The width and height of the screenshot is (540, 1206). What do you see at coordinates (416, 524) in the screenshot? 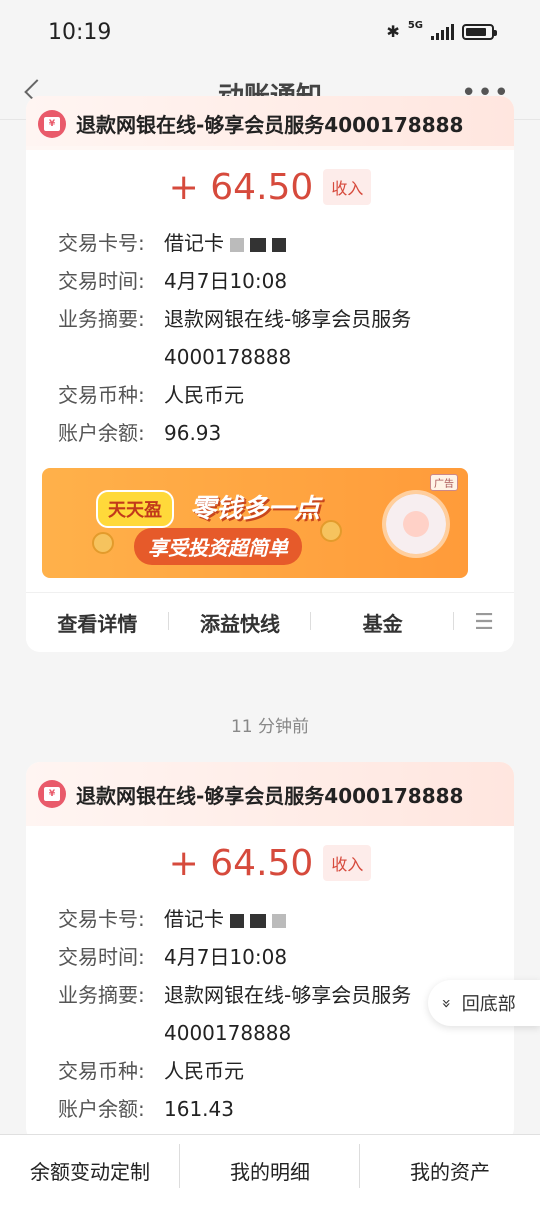
I see `flower-icon` at bounding box center [416, 524].